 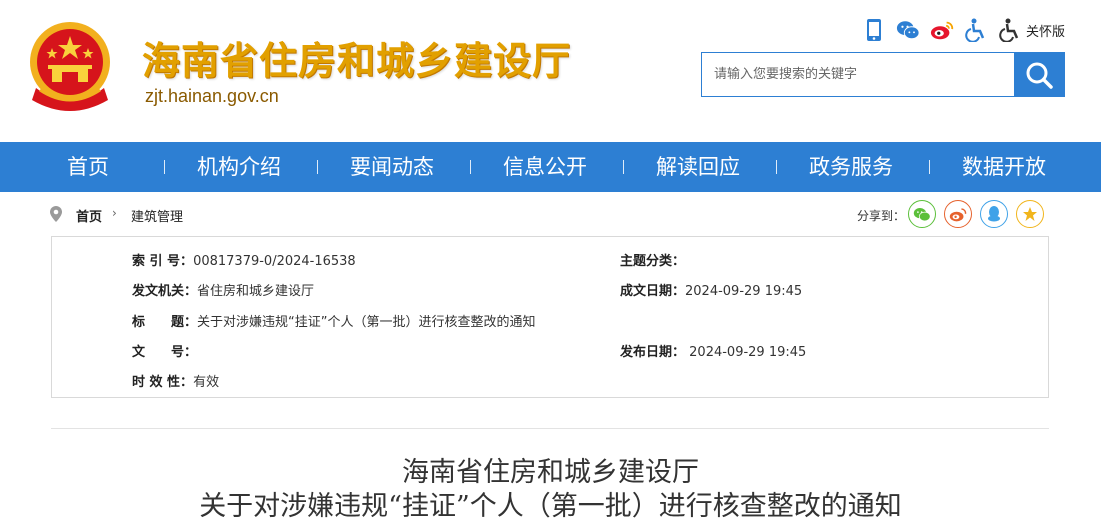 What do you see at coordinates (157, 215) in the screenshot?
I see `breadcrumb-current: 建筑管理` at bounding box center [157, 215].